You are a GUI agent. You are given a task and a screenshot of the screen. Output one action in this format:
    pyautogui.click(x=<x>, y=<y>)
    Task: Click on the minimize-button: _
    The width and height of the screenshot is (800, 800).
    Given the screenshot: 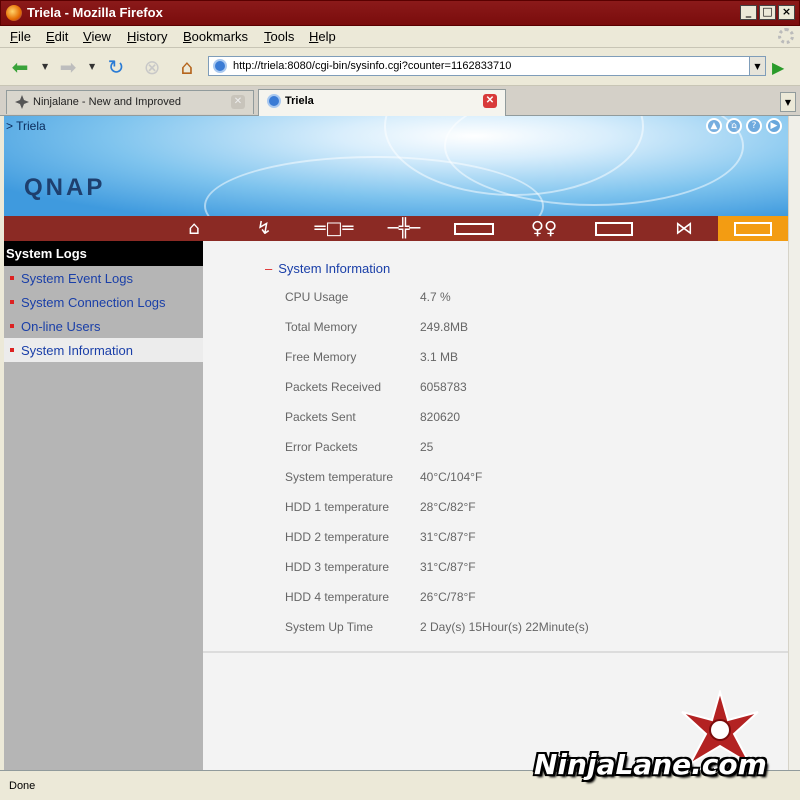 What is the action you would take?
    pyautogui.click(x=748, y=12)
    